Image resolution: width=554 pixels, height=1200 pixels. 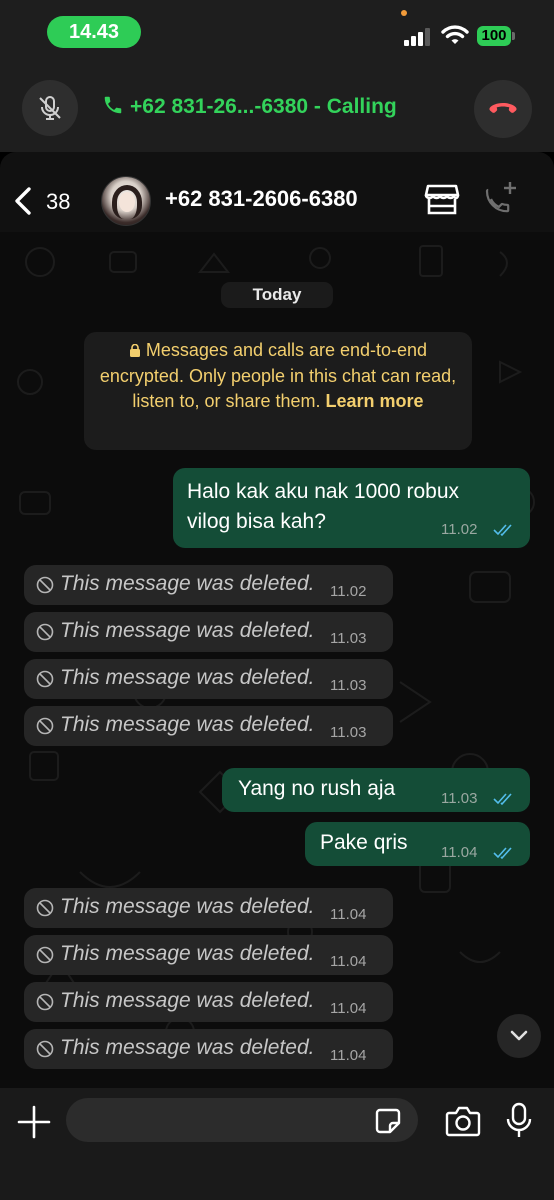 I want to click on mute-button, so click(x=50, y=108).